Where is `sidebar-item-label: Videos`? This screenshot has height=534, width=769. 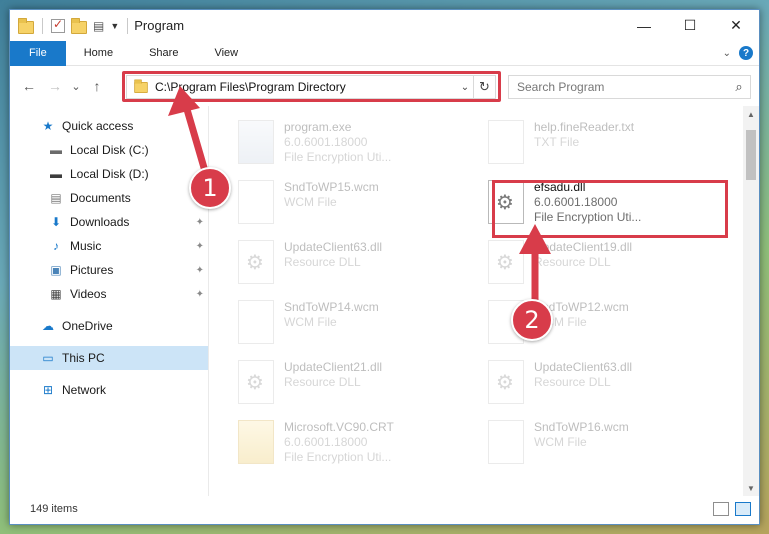 sidebar-item-label: Videos is located at coordinates (88, 294).